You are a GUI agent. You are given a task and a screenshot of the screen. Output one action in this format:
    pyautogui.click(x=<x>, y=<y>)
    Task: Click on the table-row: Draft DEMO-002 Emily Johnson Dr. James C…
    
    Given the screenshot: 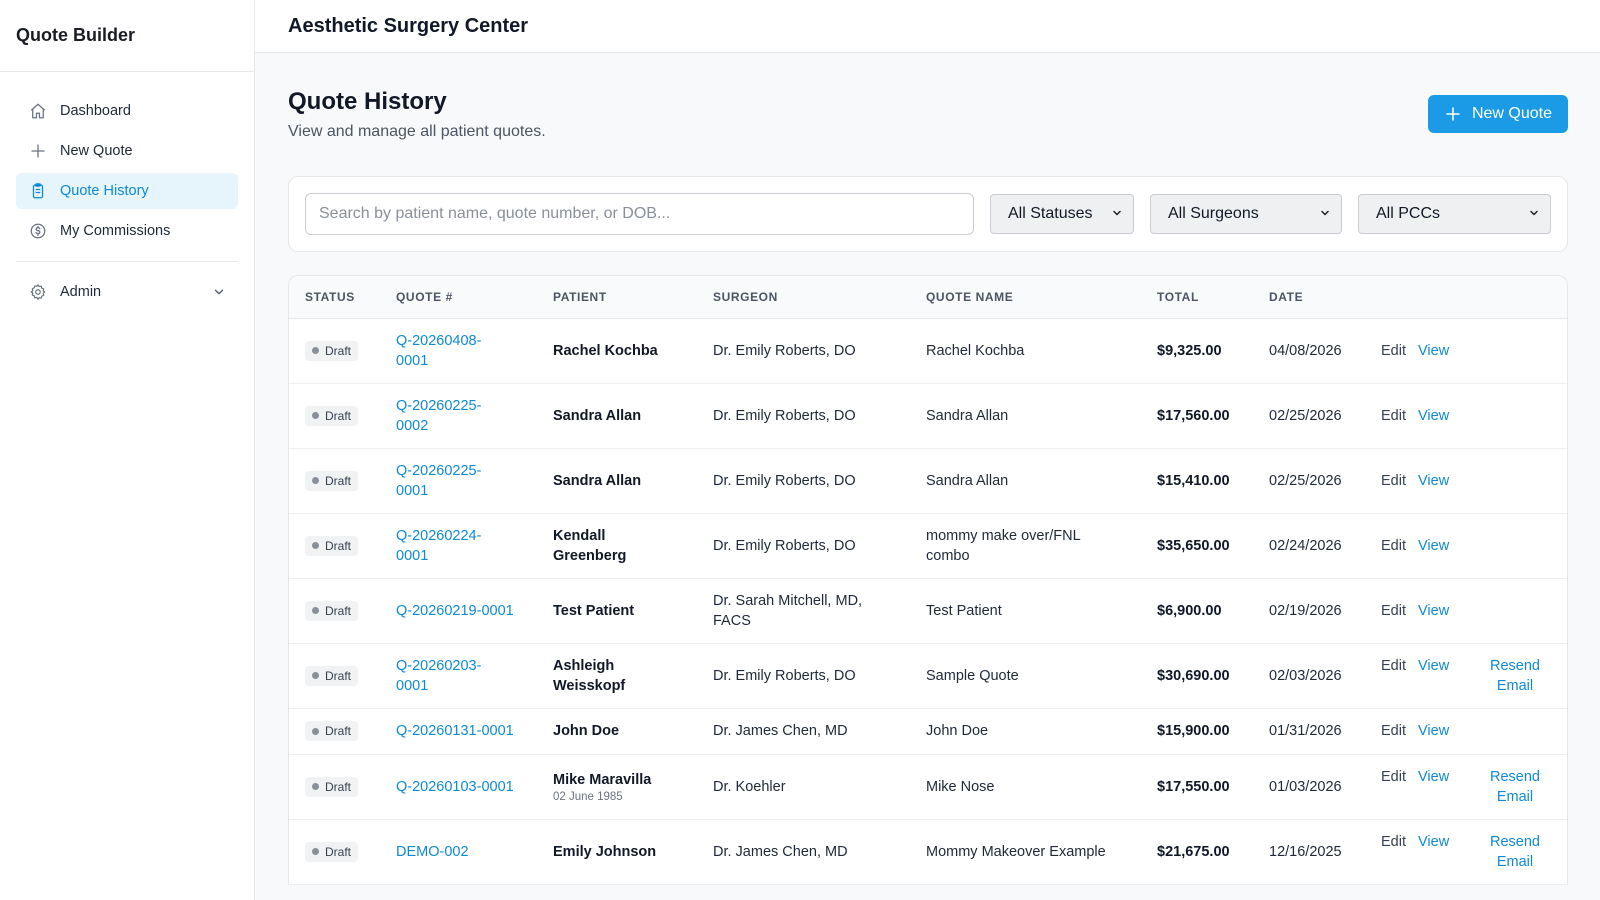 What is the action you would take?
    pyautogui.click(x=928, y=852)
    